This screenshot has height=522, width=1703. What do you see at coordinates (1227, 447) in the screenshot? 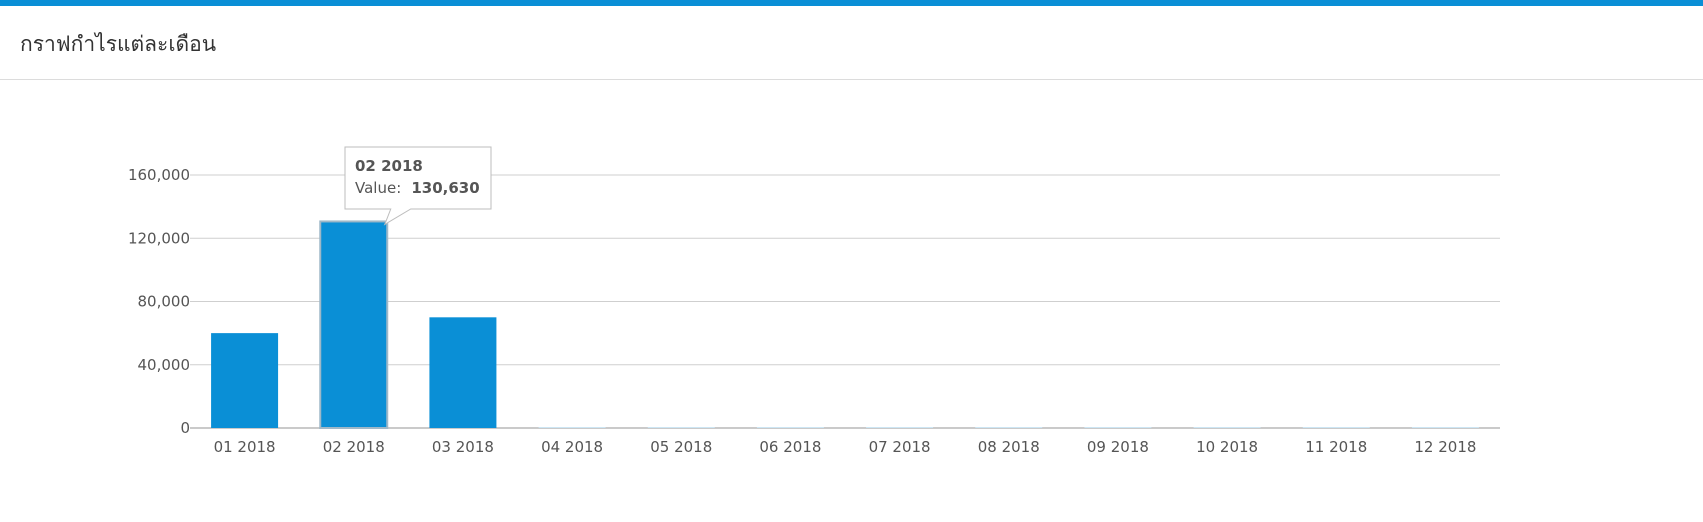
I see `x-tick-label: 10 2018` at bounding box center [1227, 447].